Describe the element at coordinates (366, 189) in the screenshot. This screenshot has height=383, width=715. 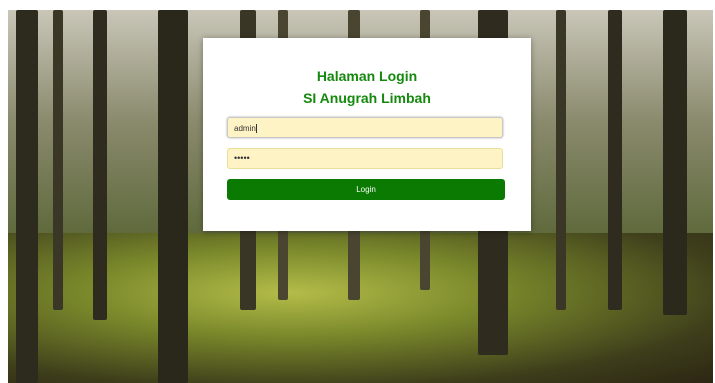
I see `login-button: Login` at that location.